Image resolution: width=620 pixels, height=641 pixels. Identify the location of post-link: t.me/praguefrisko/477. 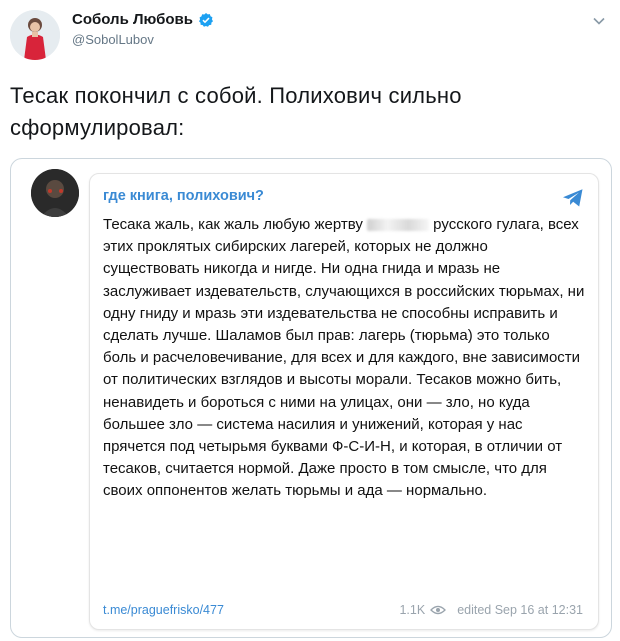
(163, 610).